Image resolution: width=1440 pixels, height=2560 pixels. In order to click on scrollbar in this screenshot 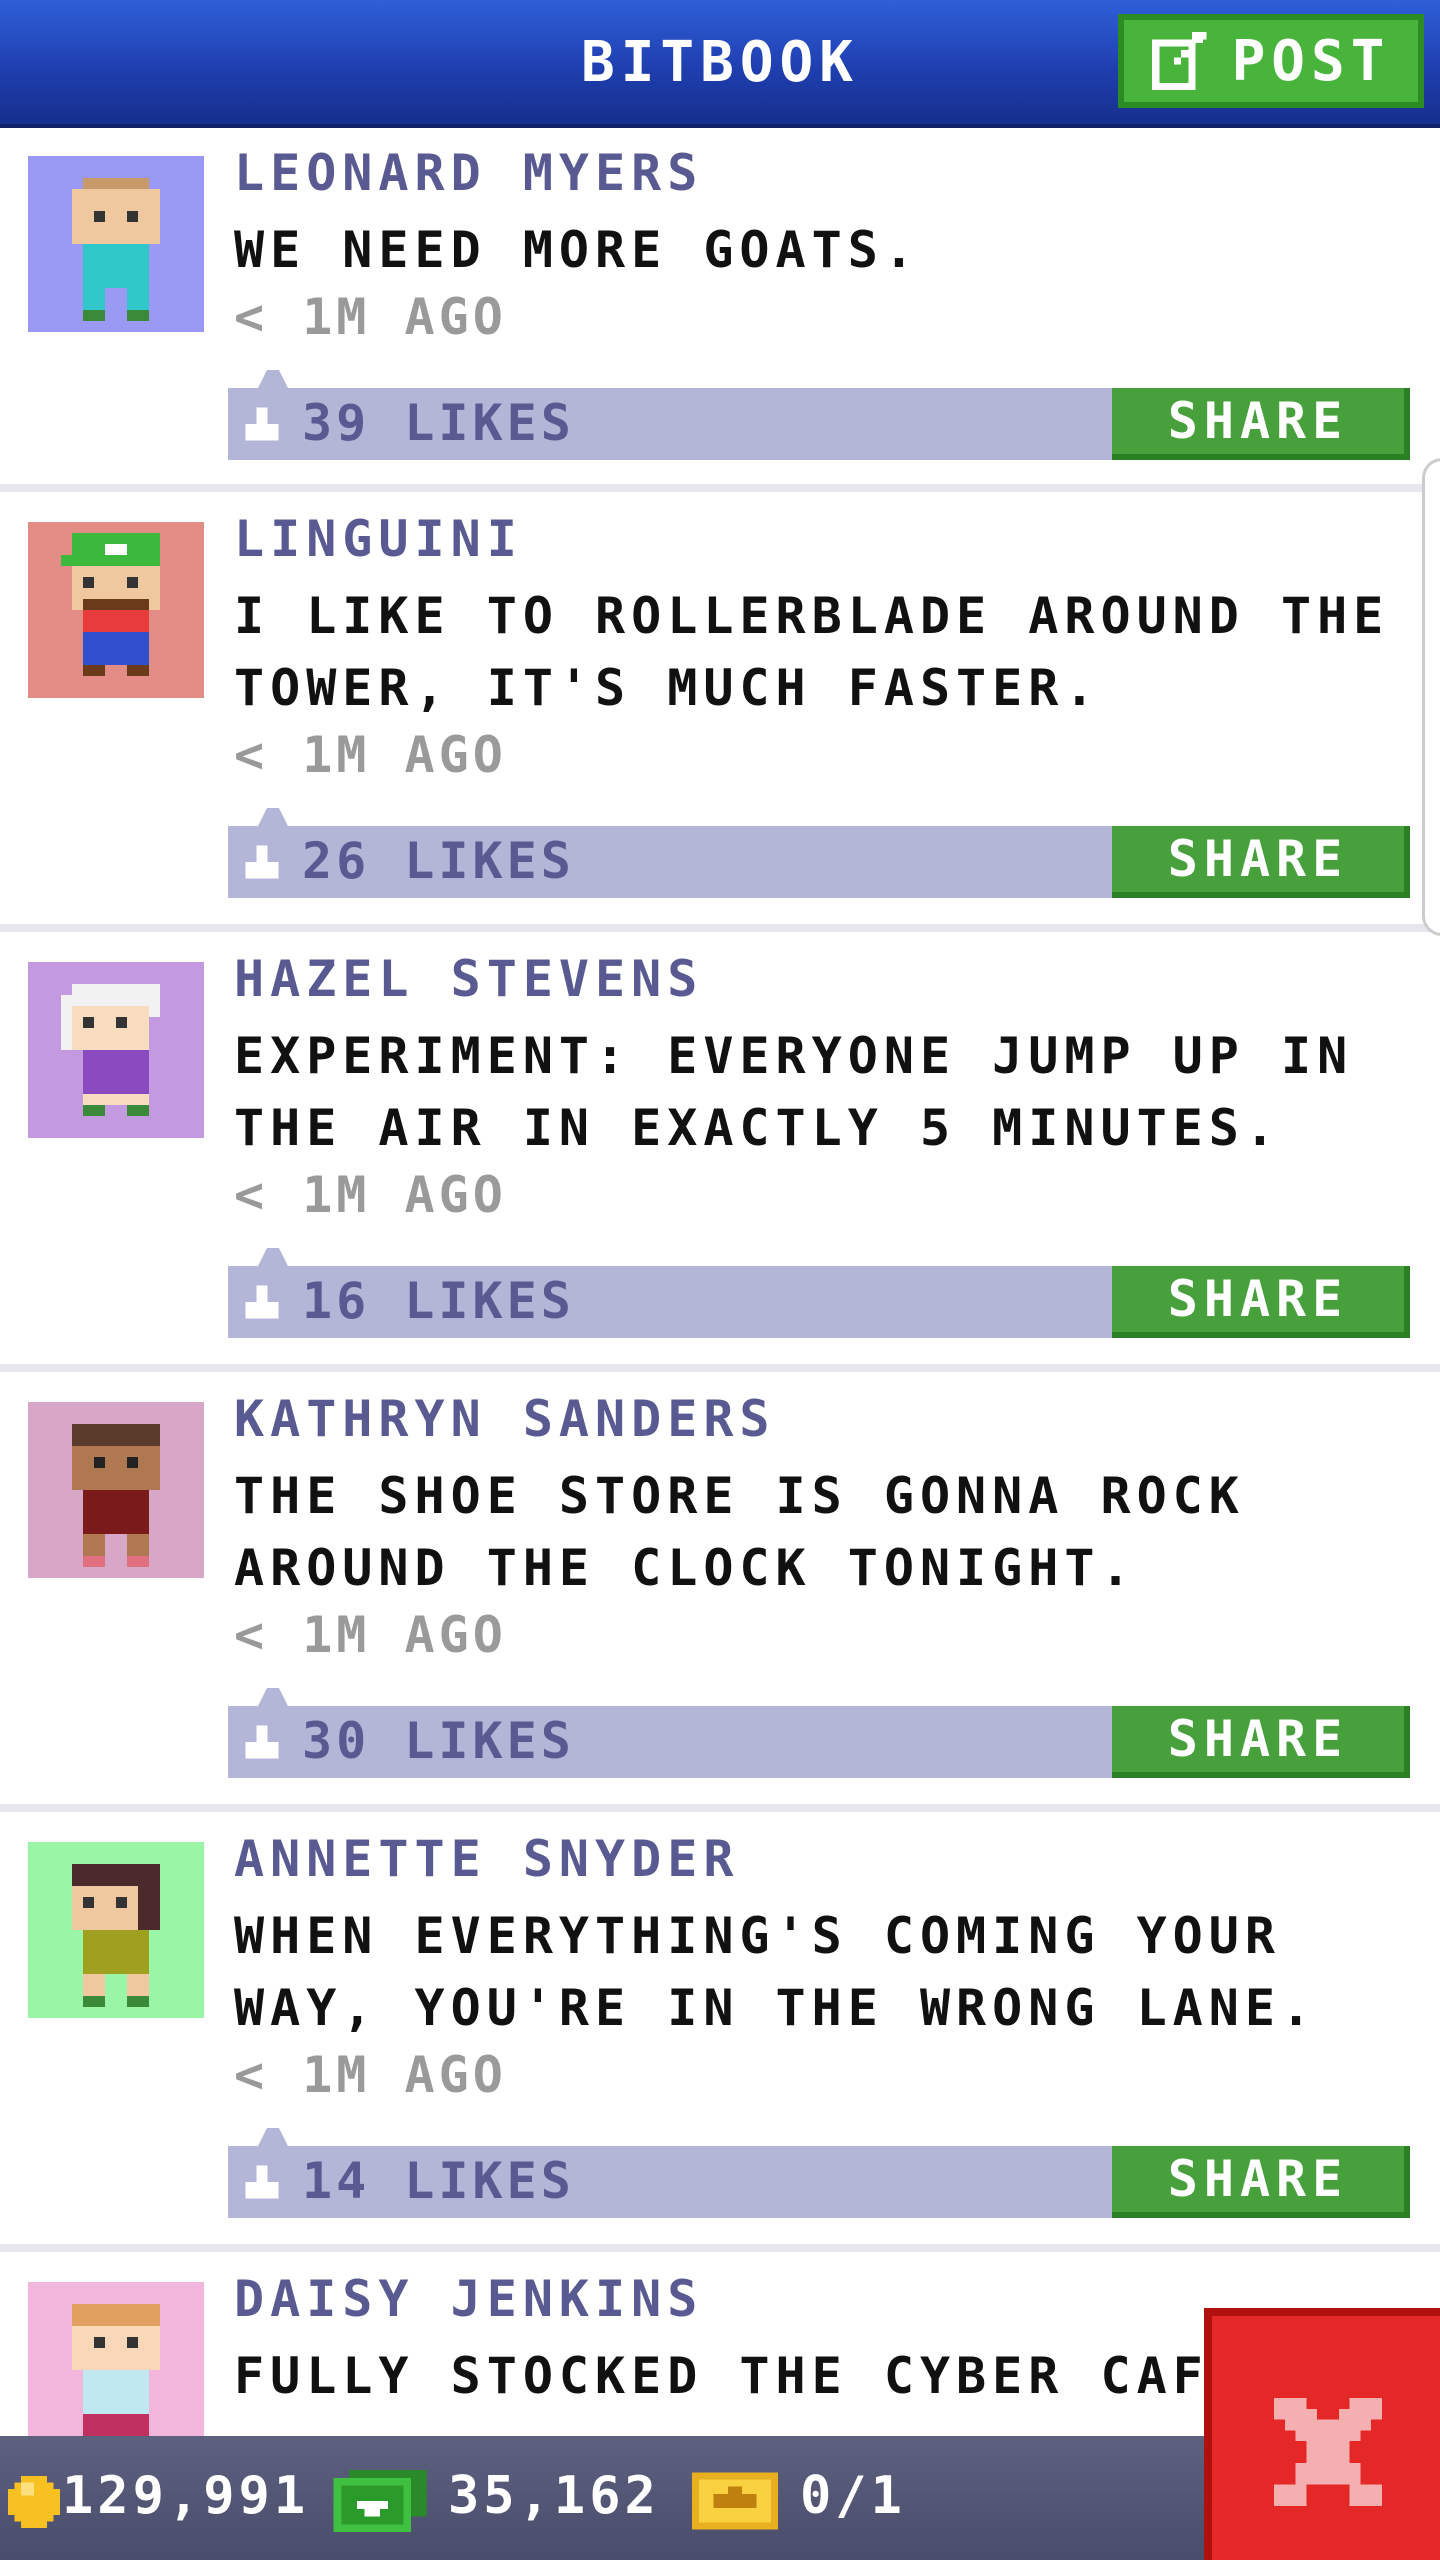, I will do `click(1431, 697)`.